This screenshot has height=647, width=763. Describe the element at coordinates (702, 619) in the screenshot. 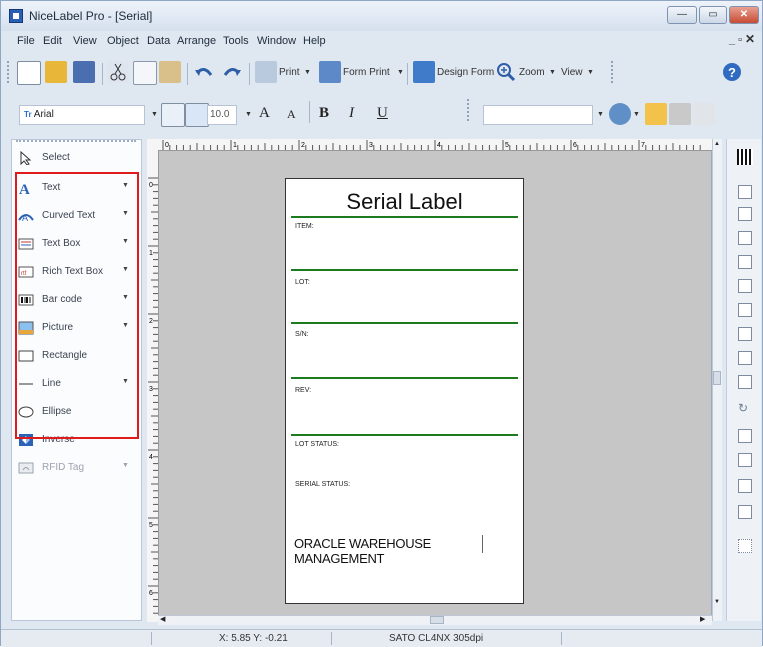

I see `scroll-right-arrow-icon: ▶` at that location.